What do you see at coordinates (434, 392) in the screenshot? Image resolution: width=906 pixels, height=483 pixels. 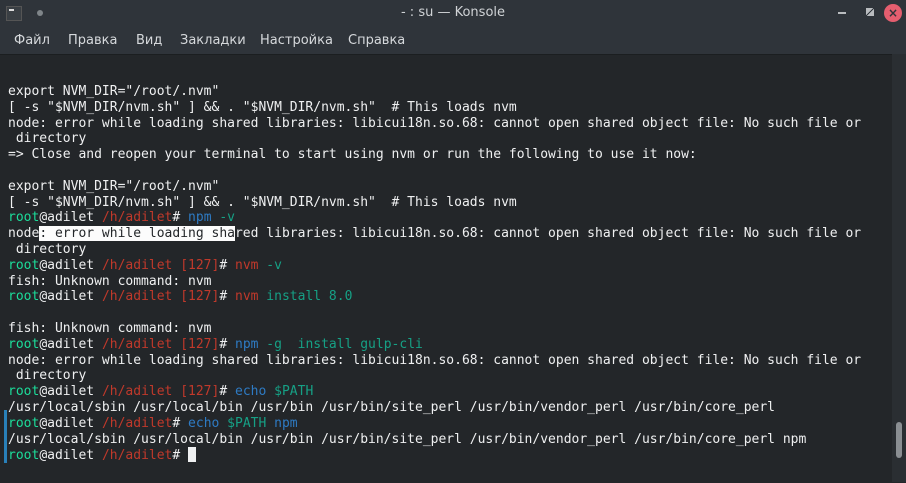 I see `terminal-line: root@adilet /h/adilet [127]# echo $PATH` at bounding box center [434, 392].